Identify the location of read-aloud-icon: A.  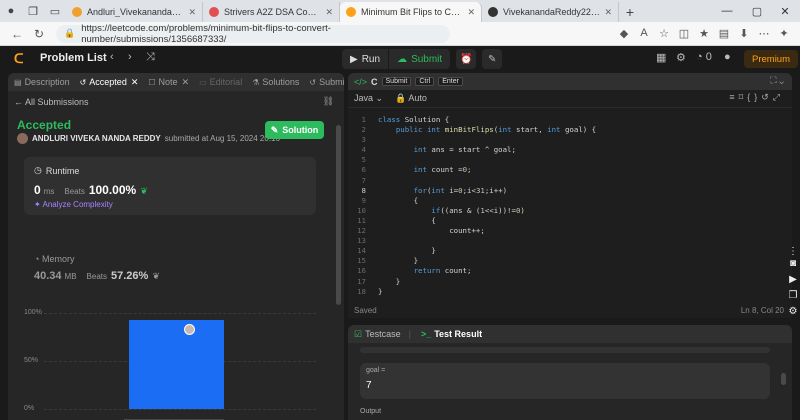
(644, 33).